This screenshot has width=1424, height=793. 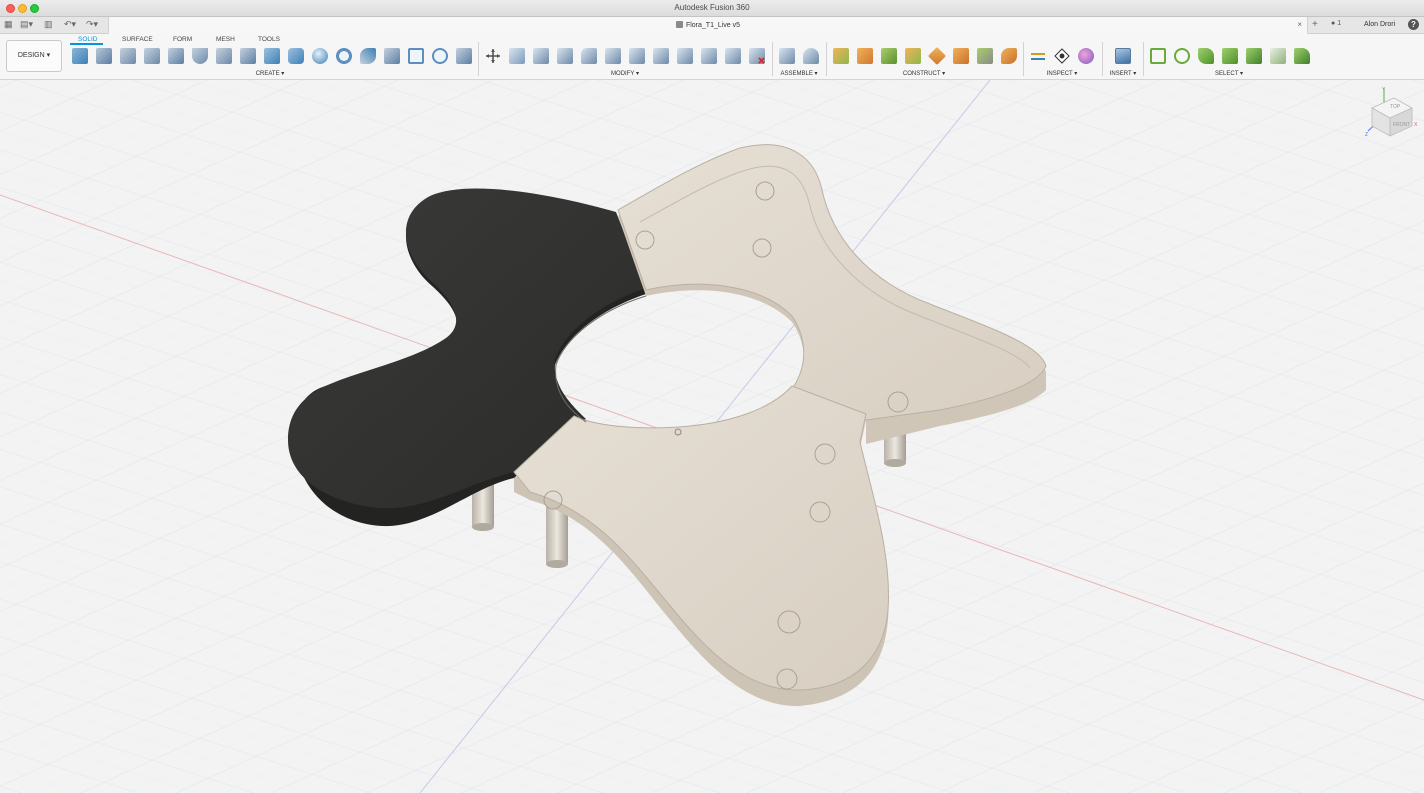 I want to click on replace-face-icon, so click(x=709, y=56).